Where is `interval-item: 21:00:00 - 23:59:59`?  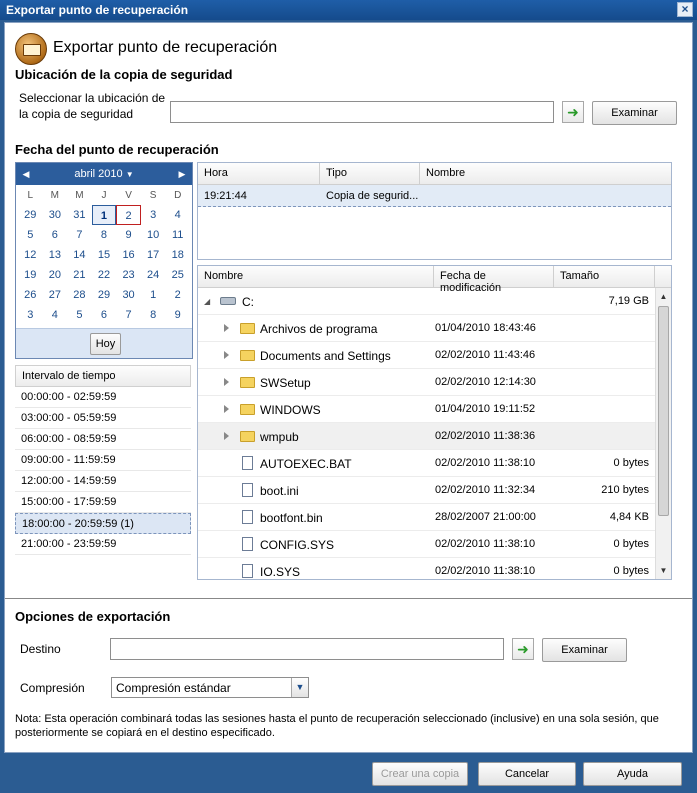
interval-item: 21:00:00 - 23:59:59 is located at coordinates (103, 544).